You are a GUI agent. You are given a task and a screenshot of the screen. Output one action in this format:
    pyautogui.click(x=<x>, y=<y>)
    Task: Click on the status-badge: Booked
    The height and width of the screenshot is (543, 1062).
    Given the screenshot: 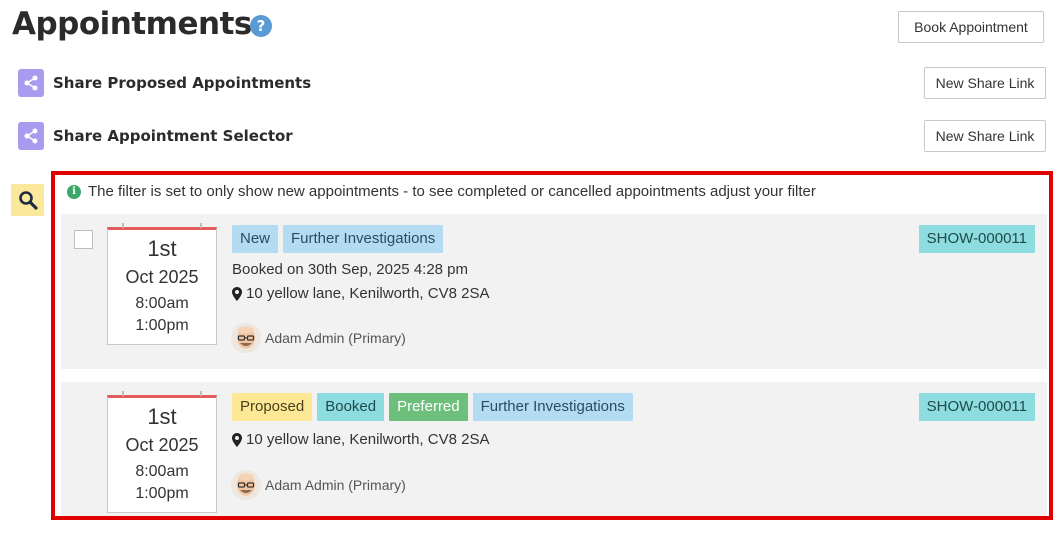 What is the action you would take?
    pyautogui.click(x=351, y=407)
    